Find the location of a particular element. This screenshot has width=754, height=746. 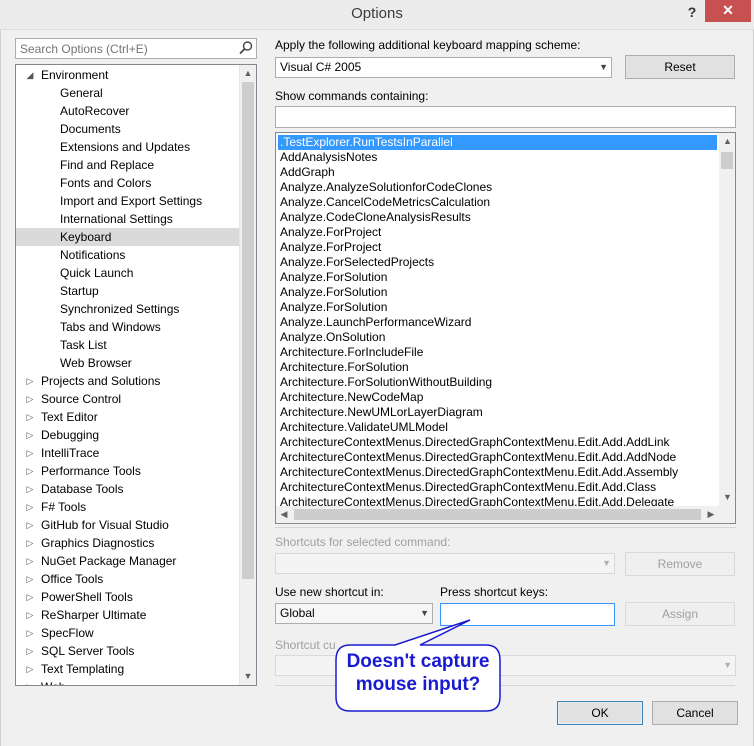

command-list-item: Analyze.LaunchPerformanceWizard is located at coordinates (374, 322).